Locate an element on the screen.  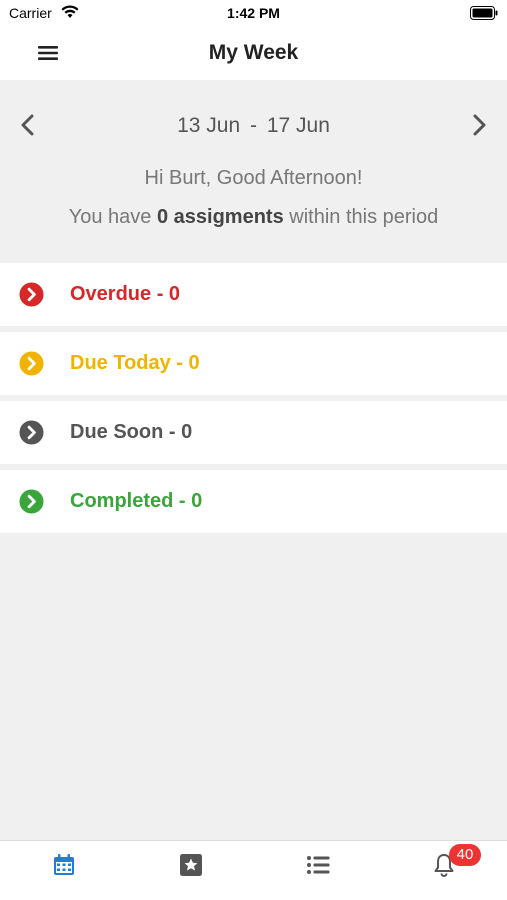
status-label: Overdue - 0 is located at coordinates (125, 294).